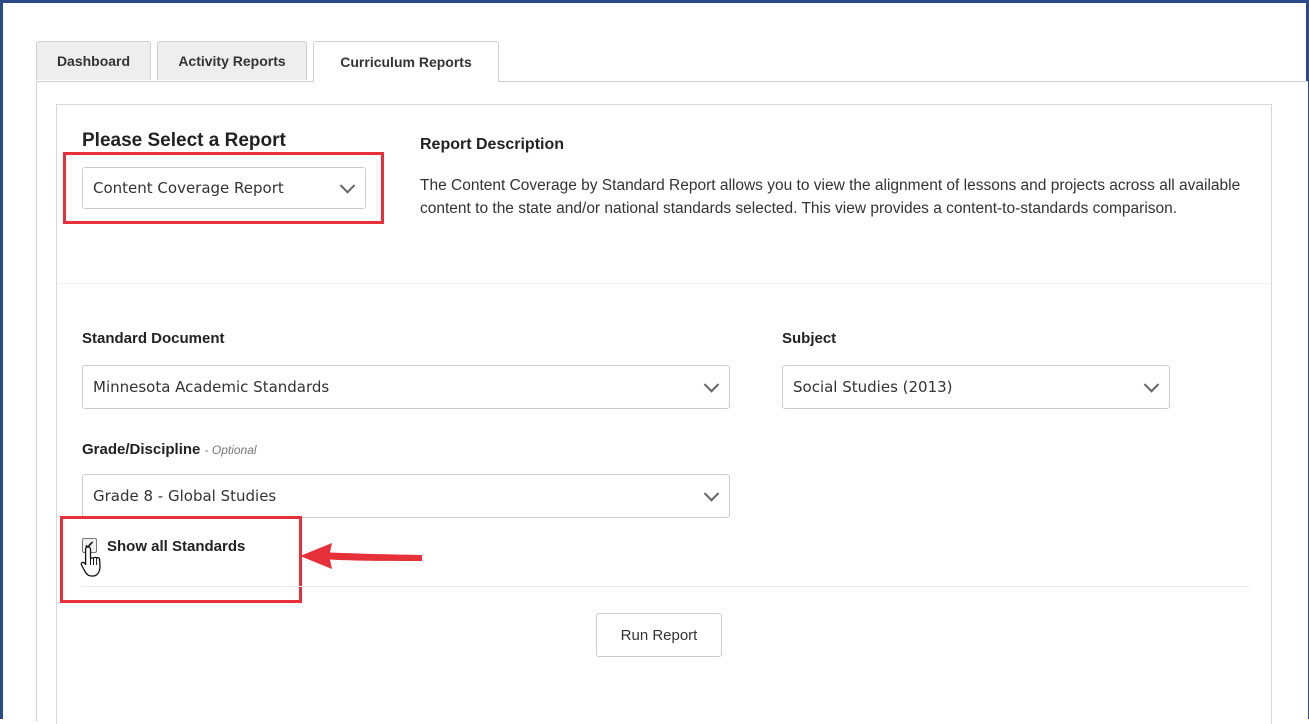  Describe the element at coordinates (659, 635) in the screenshot. I see `run-report-button: Run Report` at that location.